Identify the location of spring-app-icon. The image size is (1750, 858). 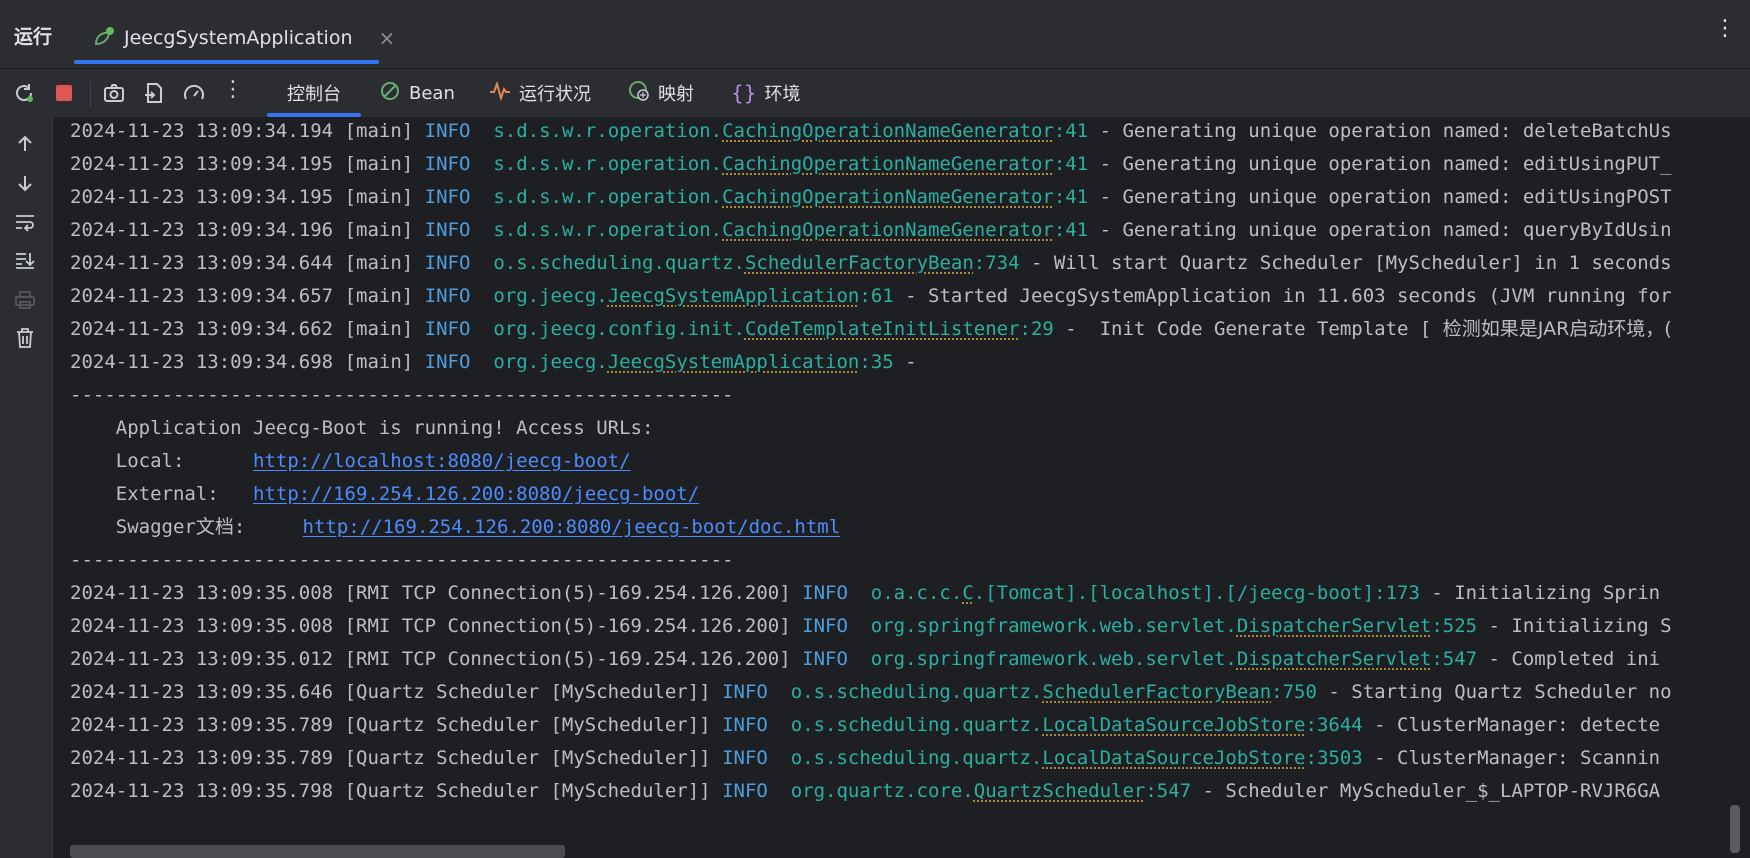
(104, 38).